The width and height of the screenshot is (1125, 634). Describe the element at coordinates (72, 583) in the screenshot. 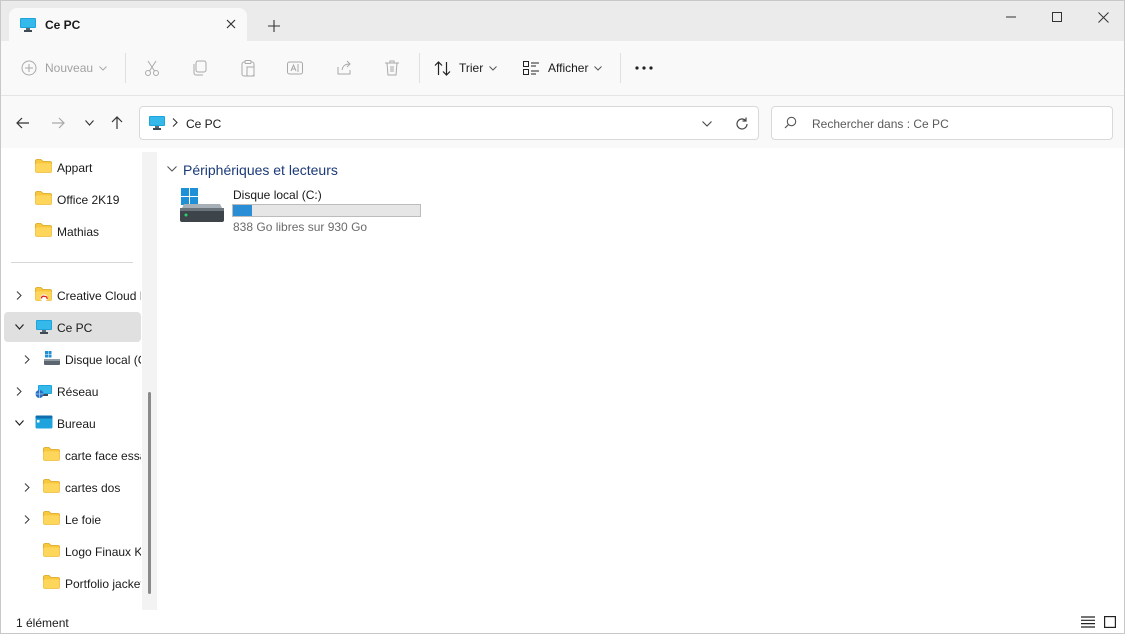

I see `sidebar-item-portfolio: Portfolio jacket` at that location.